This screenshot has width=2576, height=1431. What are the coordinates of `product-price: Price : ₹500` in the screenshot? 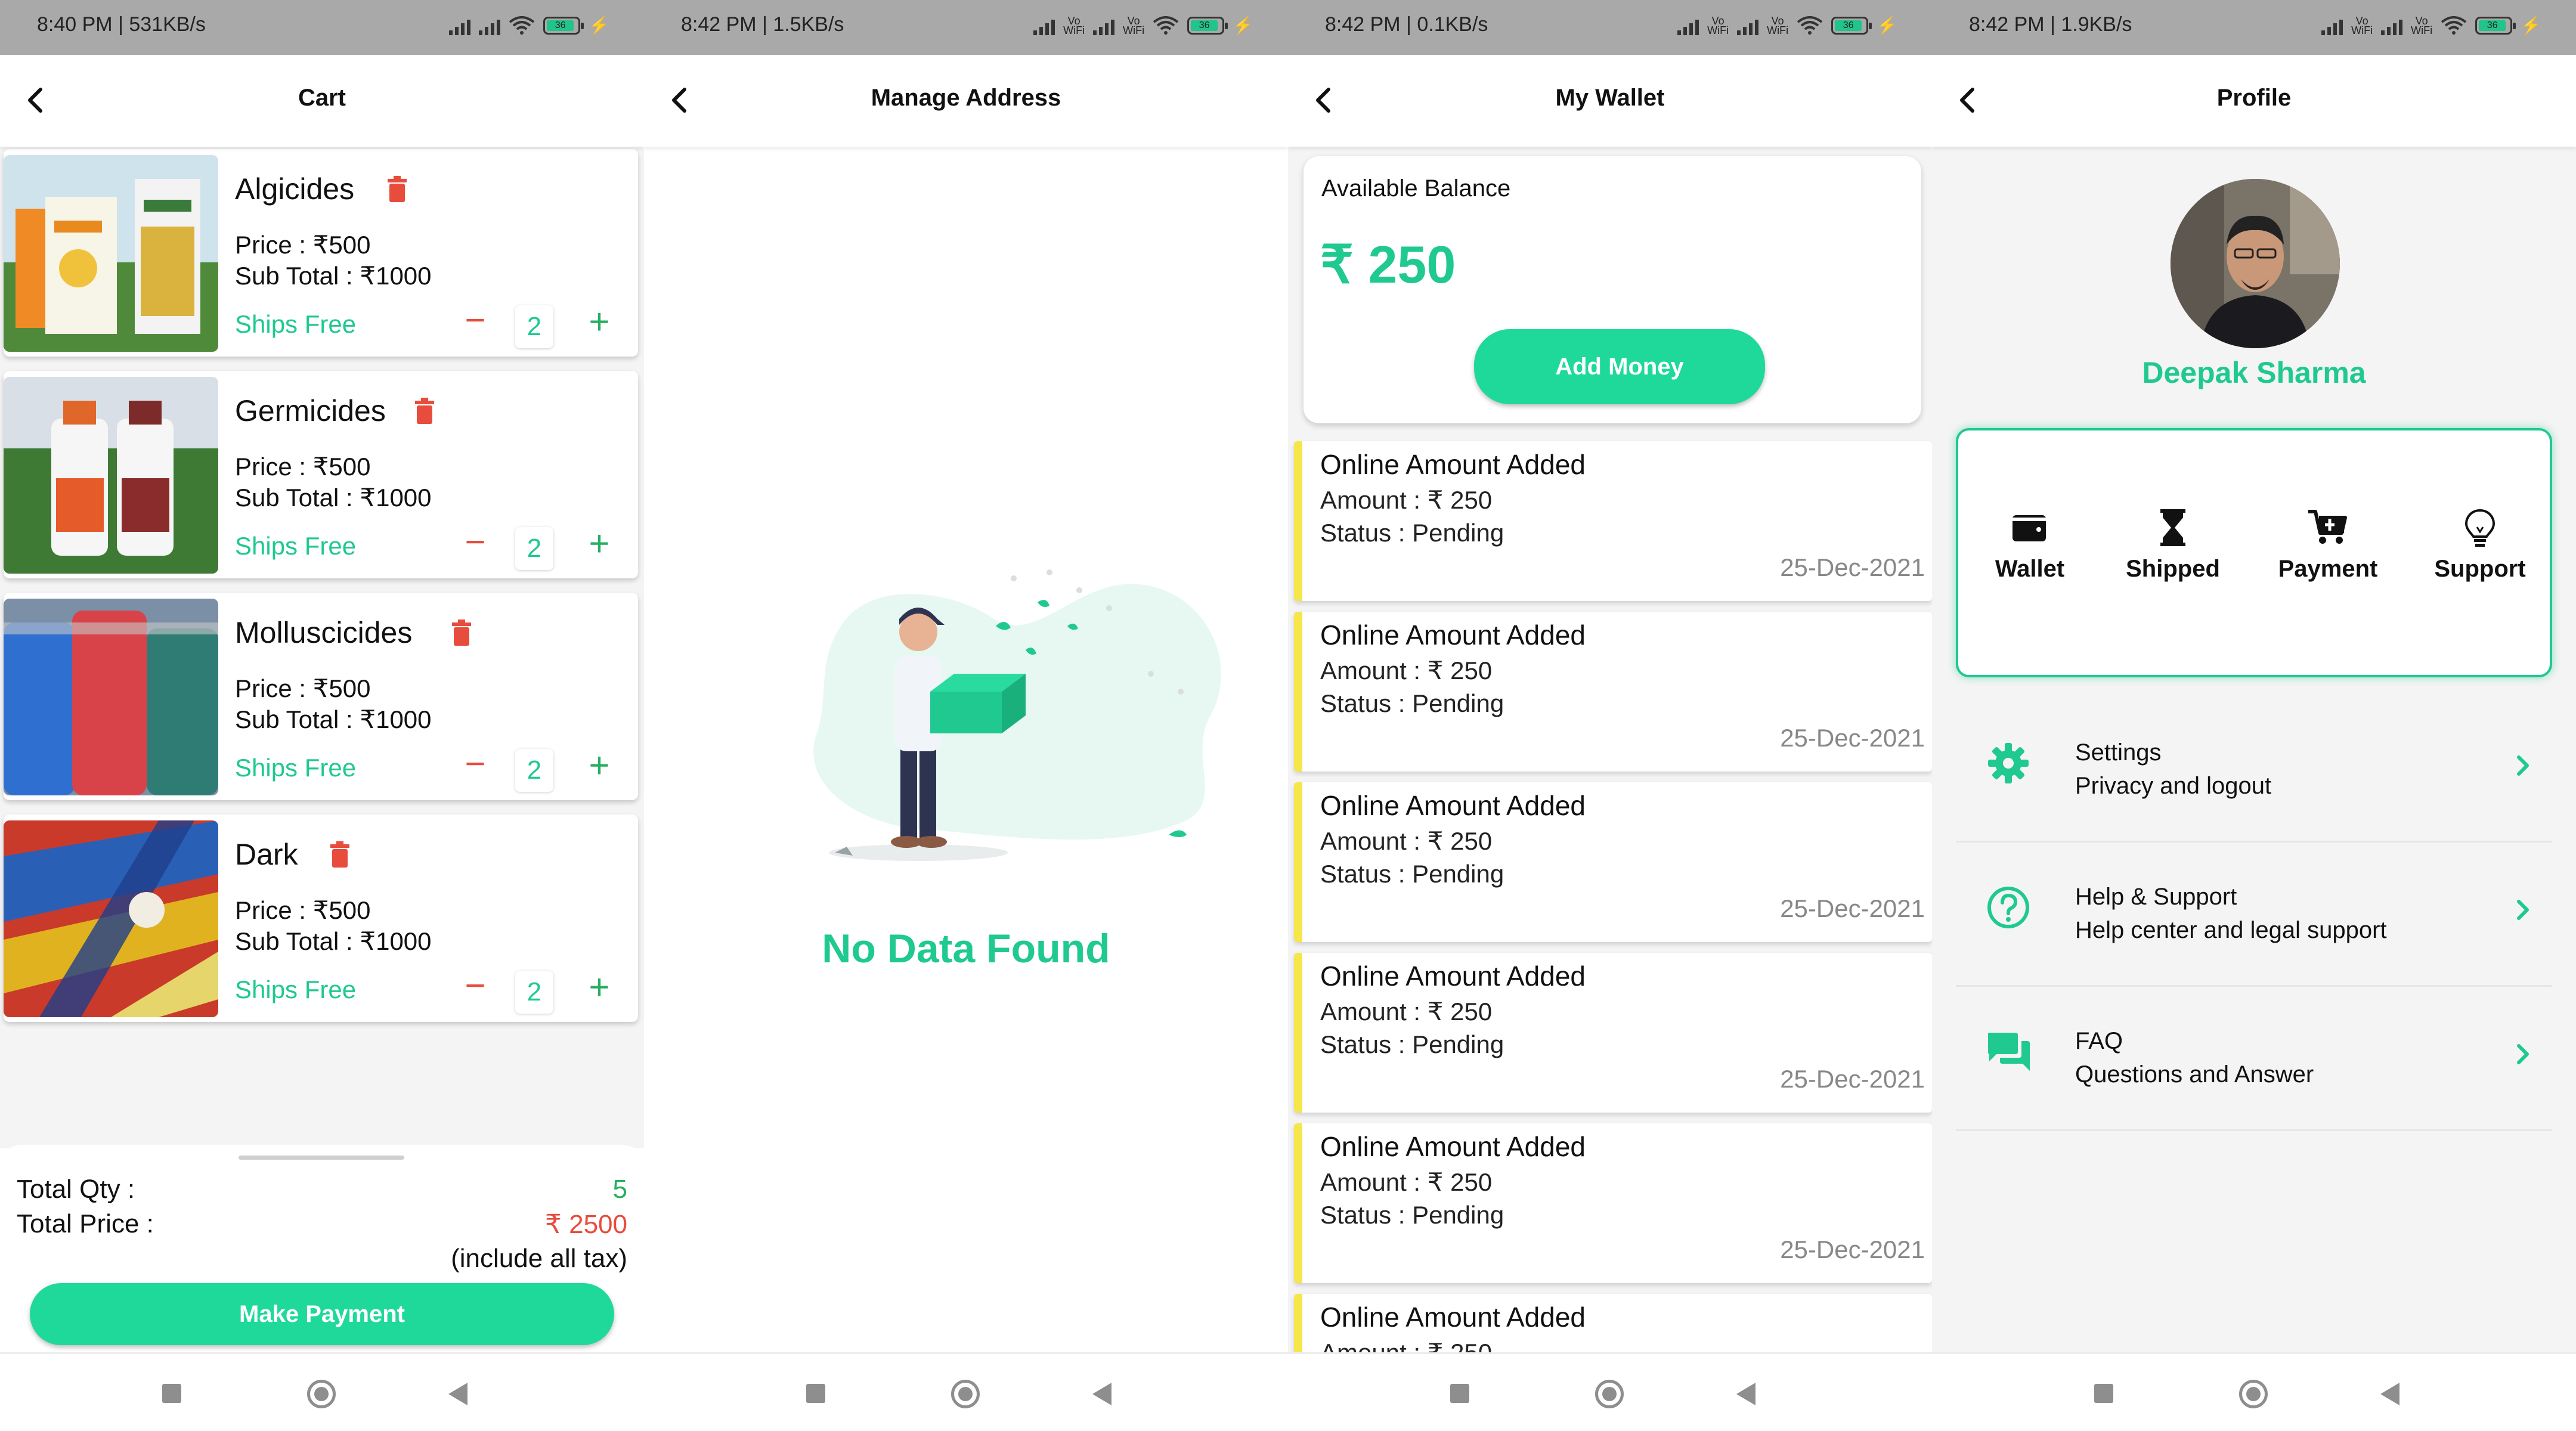 It's located at (303, 688).